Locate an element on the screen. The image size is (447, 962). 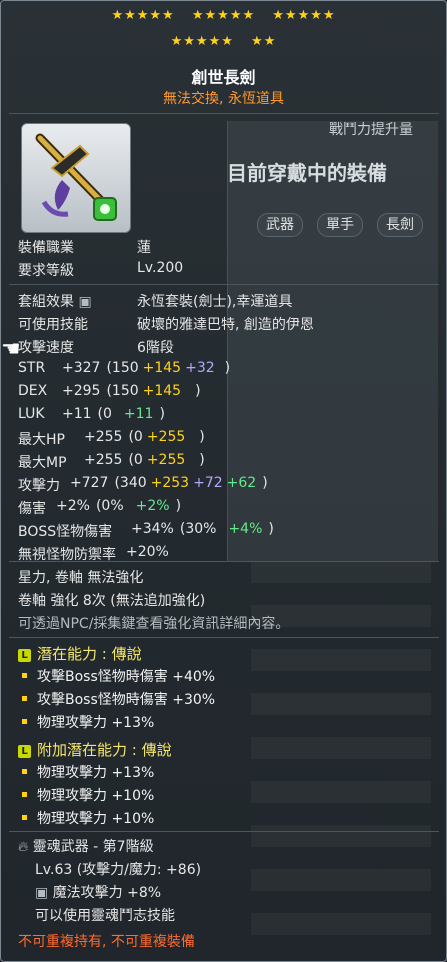
stat-value: +11 (0 +11) is located at coordinates (116, 414).